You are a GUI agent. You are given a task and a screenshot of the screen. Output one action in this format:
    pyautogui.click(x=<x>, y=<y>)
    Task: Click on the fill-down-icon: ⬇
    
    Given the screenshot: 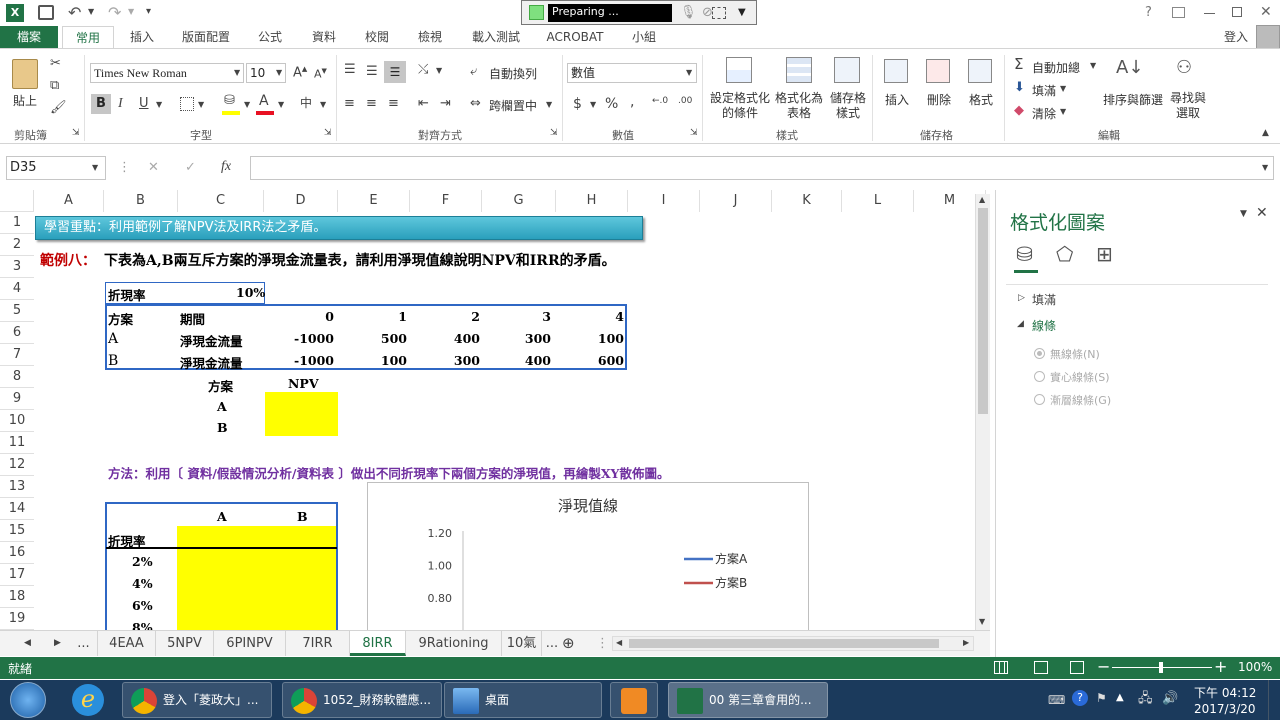 What is the action you would take?
    pyautogui.click(x=1019, y=87)
    